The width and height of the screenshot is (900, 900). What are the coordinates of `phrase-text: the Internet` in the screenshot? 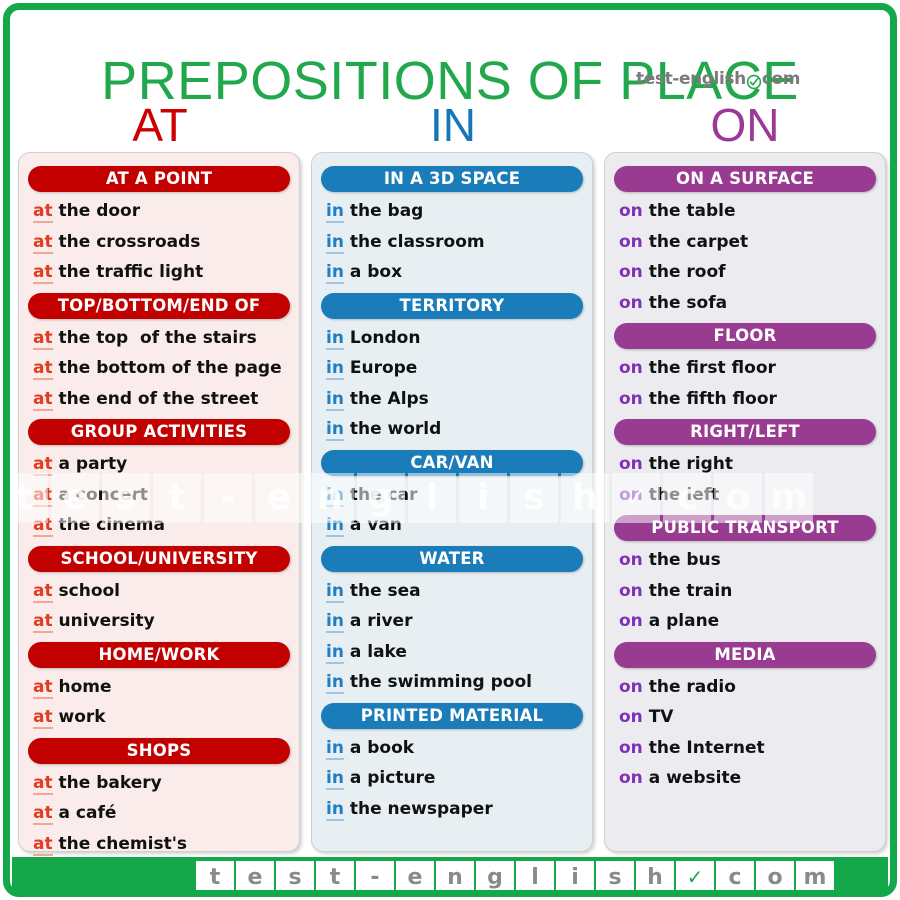 It's located at (703, 747).